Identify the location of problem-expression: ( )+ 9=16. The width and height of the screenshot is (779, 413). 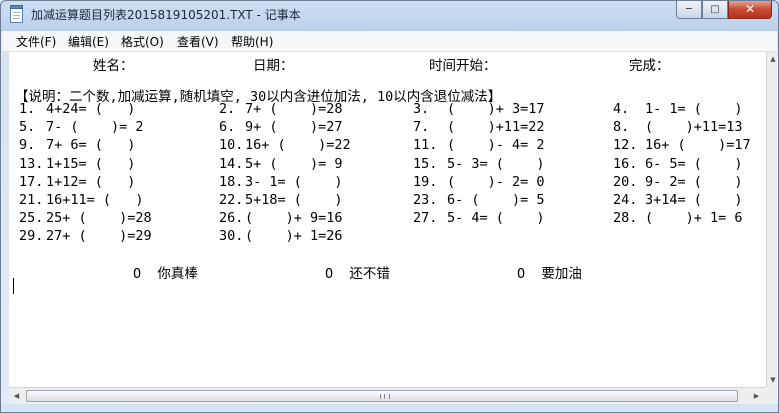
(294, 218).